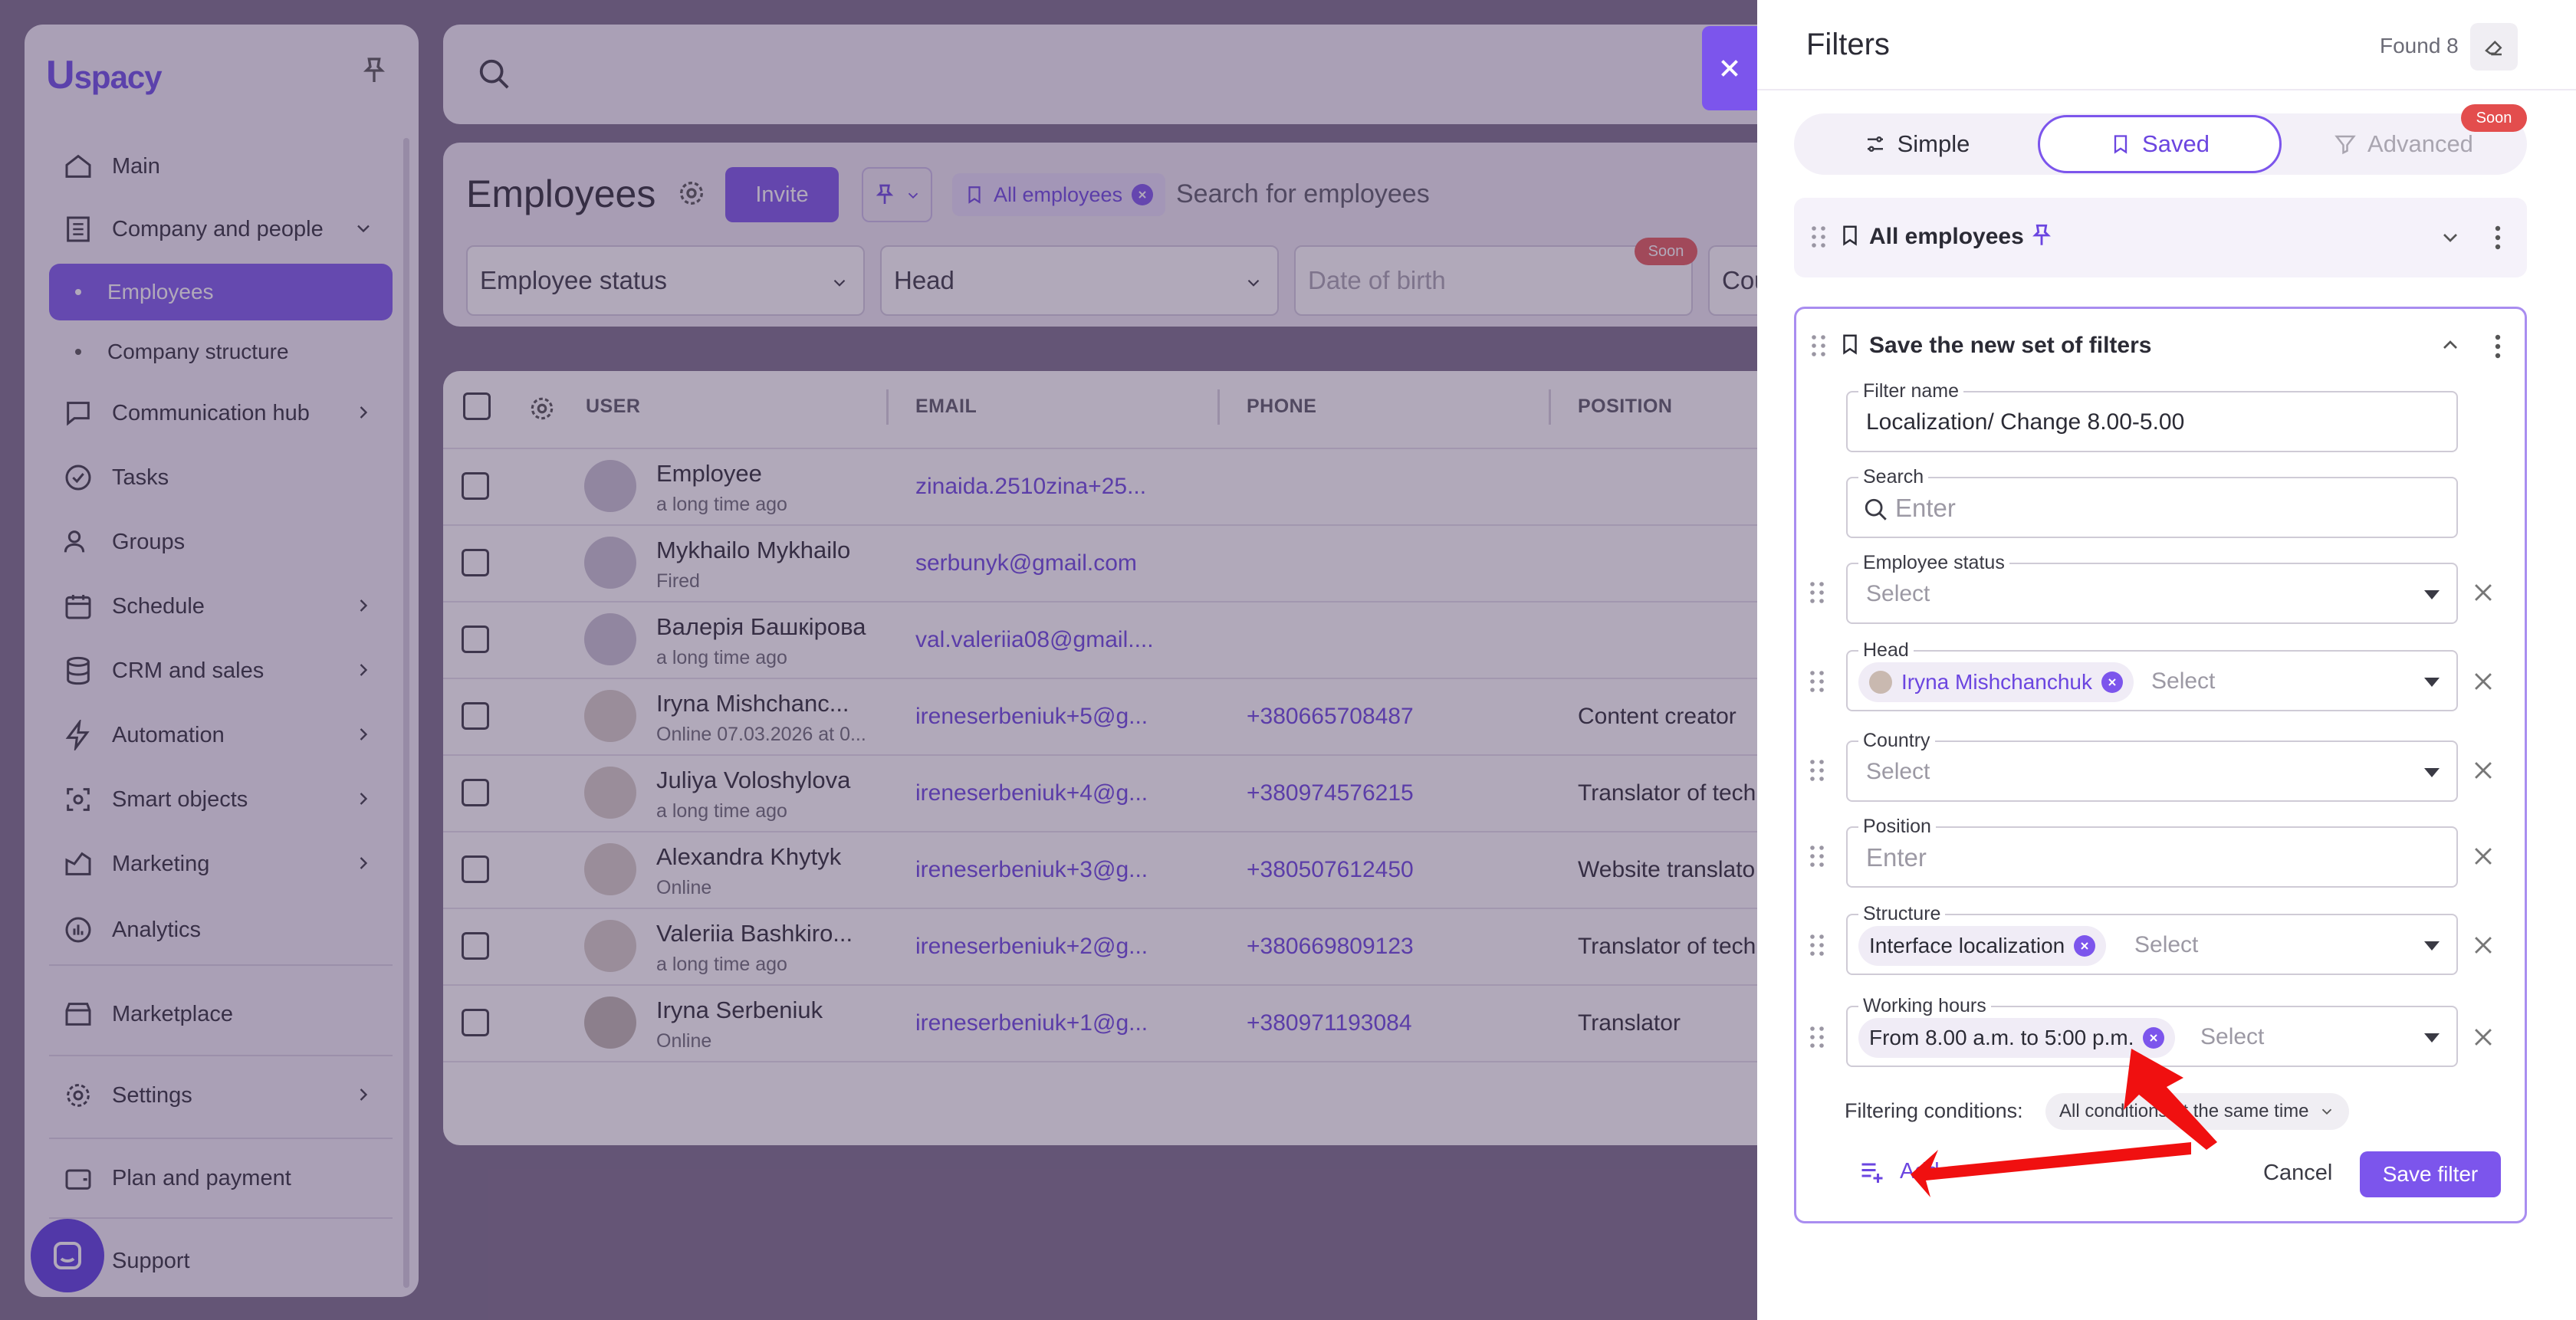 The height and width of the screenshot is (1320, 2576). I want to click on clear-filters-button, so click(2494, 47).